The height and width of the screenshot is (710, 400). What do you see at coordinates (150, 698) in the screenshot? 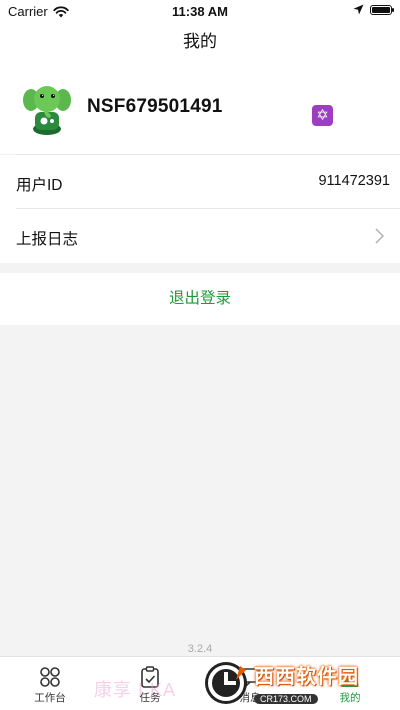
I see `tab-tasks-label: 任务` at bounding box center [150, 698].